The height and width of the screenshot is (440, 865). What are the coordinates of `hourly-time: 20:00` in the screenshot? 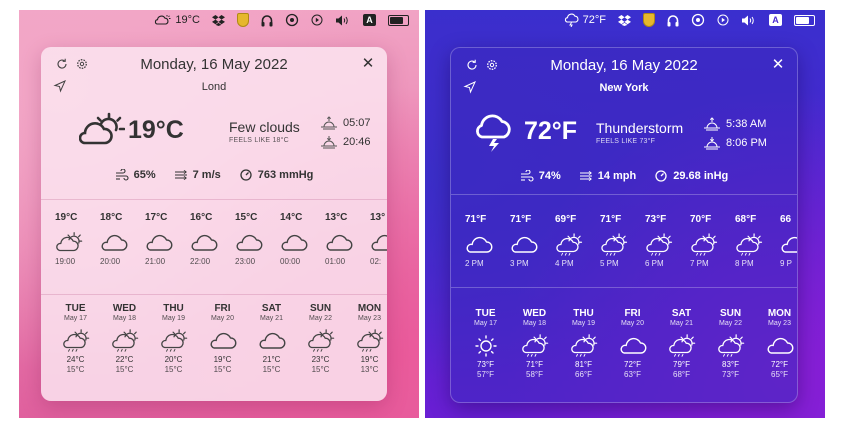 It's located at (110, 261).